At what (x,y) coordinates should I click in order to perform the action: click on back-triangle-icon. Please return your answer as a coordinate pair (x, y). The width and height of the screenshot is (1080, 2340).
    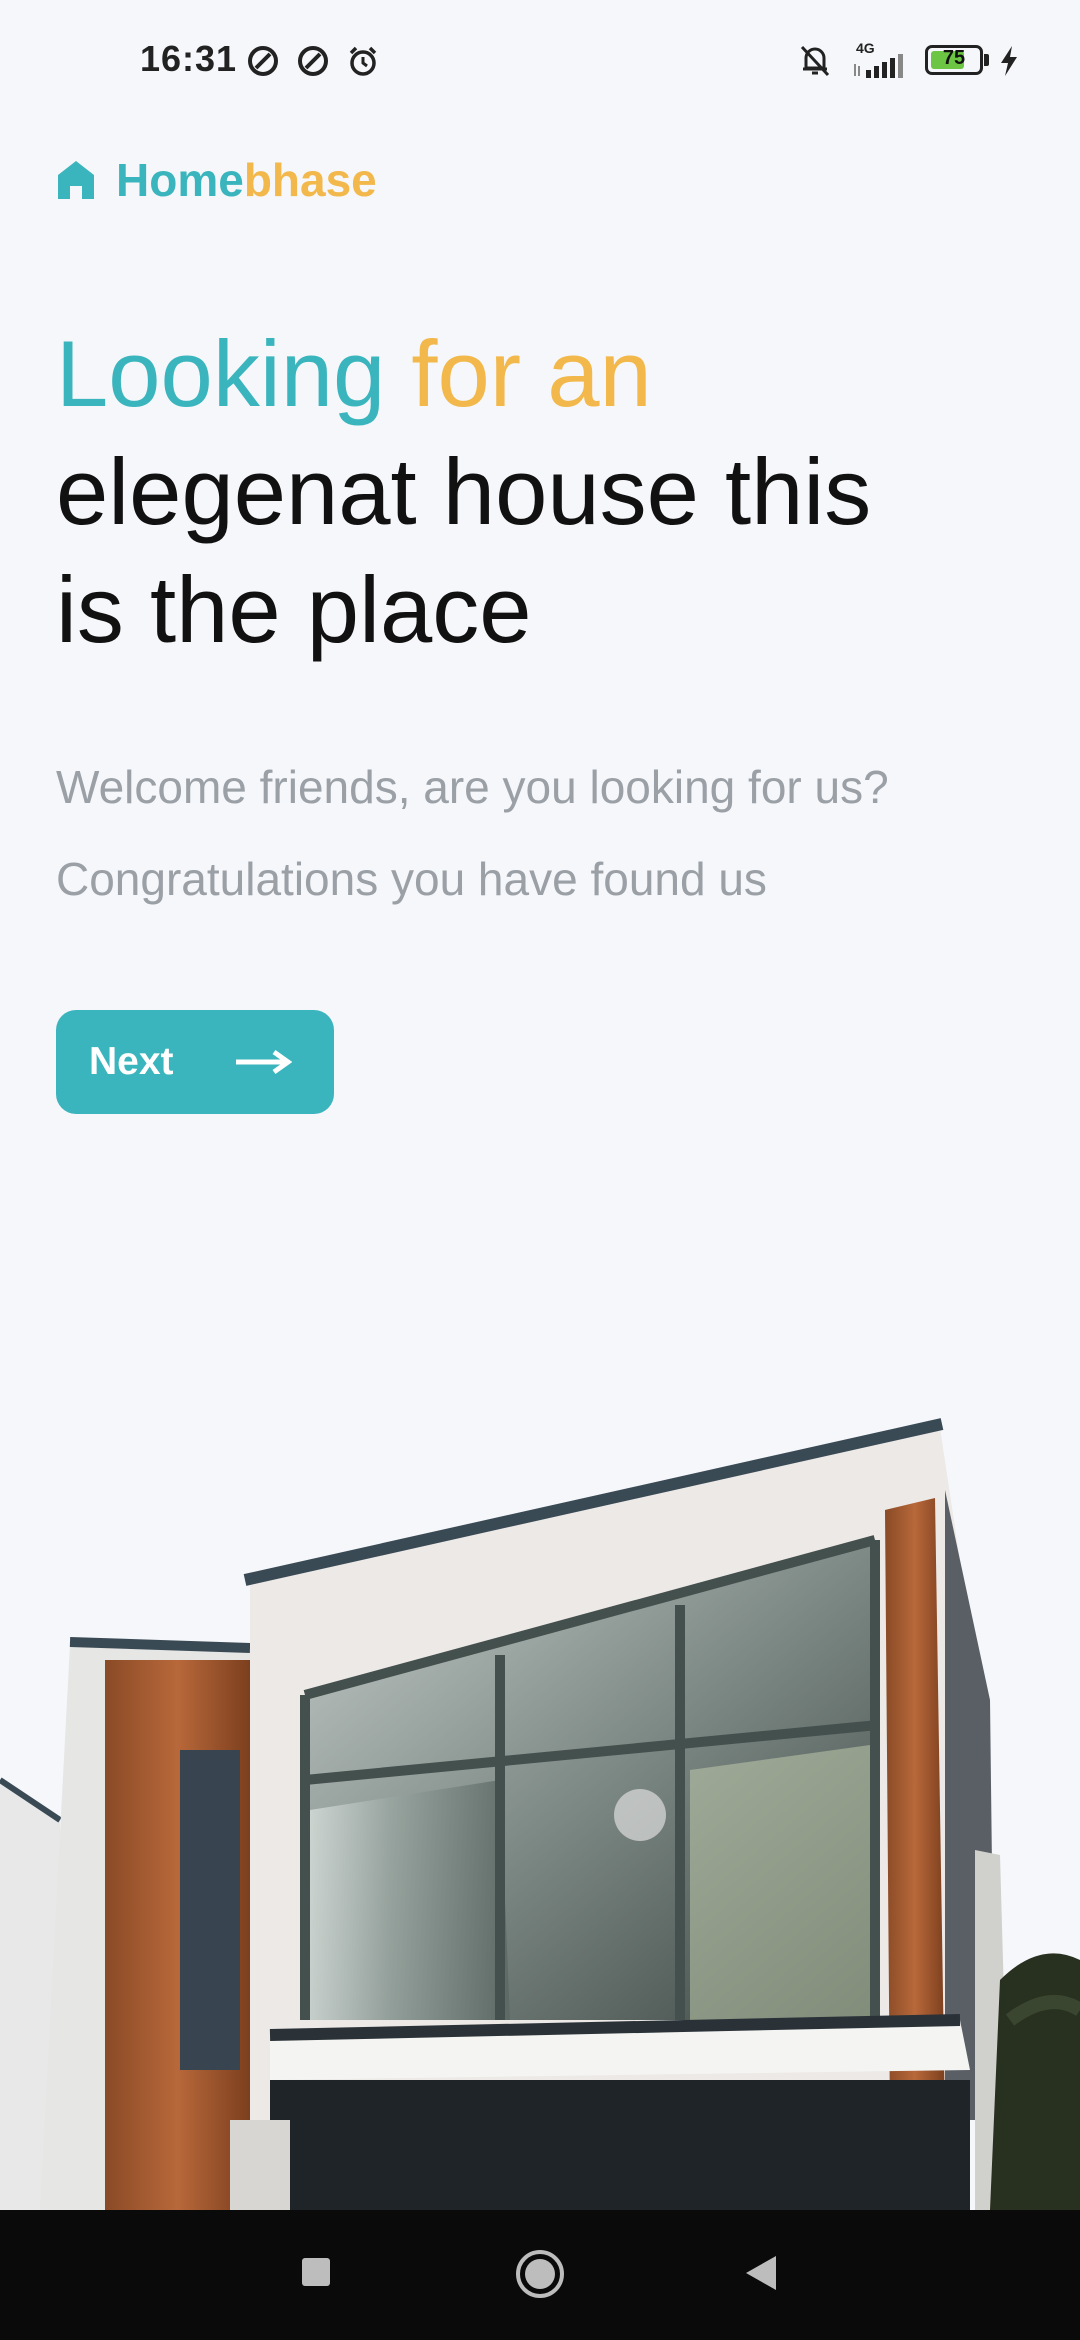
    Looking at the image, I should click on (761, 2273).